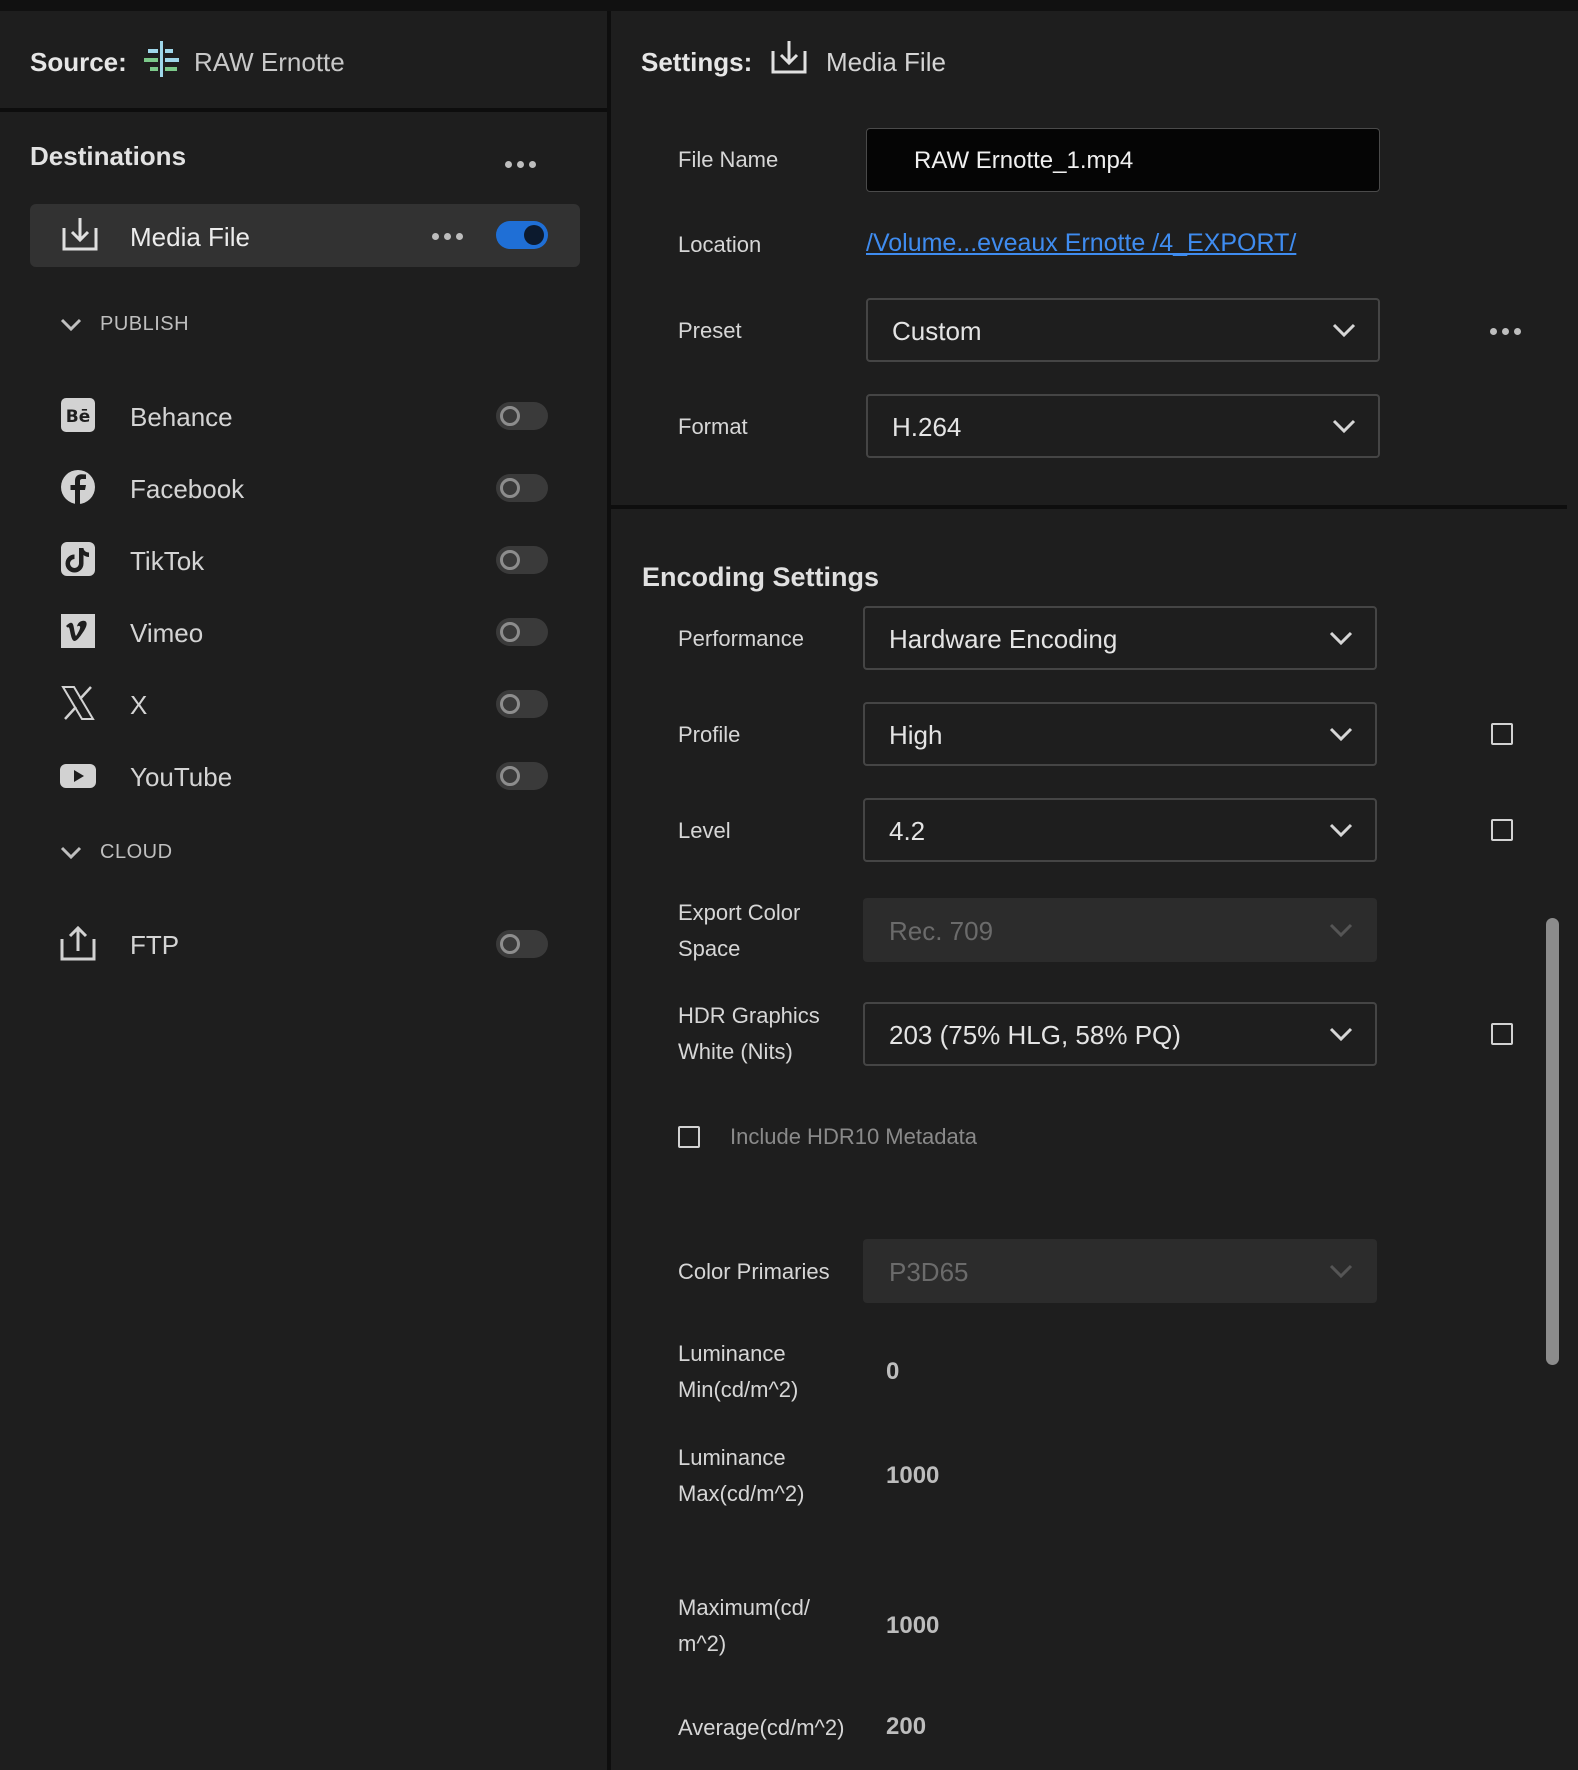 The height and width of the screenshot is (1770, 1578). What do you see at coordinates (1552, 890) in the screenshot?
I see `scrollbar-track` at bounding box center [1552, 890].